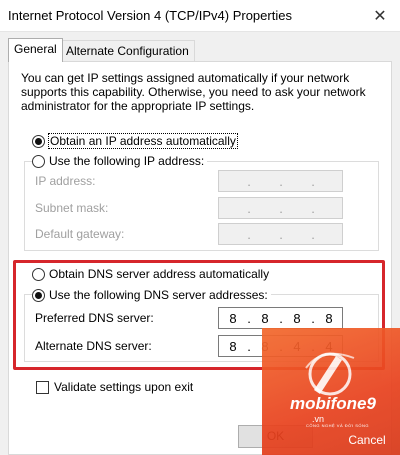 Image resolution: width=400 pixels, height=455 pixels. I want to click on tab-general: General, so click(35, 50).